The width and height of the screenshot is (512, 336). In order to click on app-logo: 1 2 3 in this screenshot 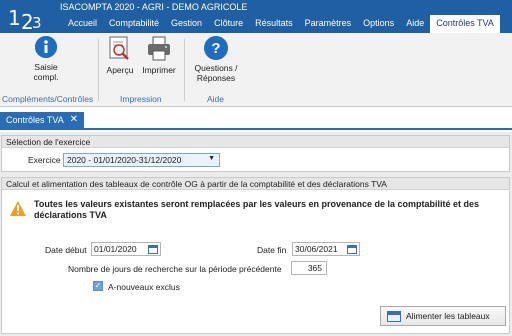, I will do `click(26, 18)`.